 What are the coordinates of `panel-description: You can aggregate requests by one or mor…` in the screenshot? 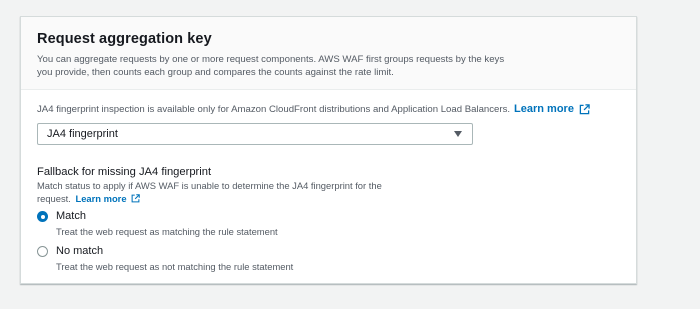 It's located at (271, 66).